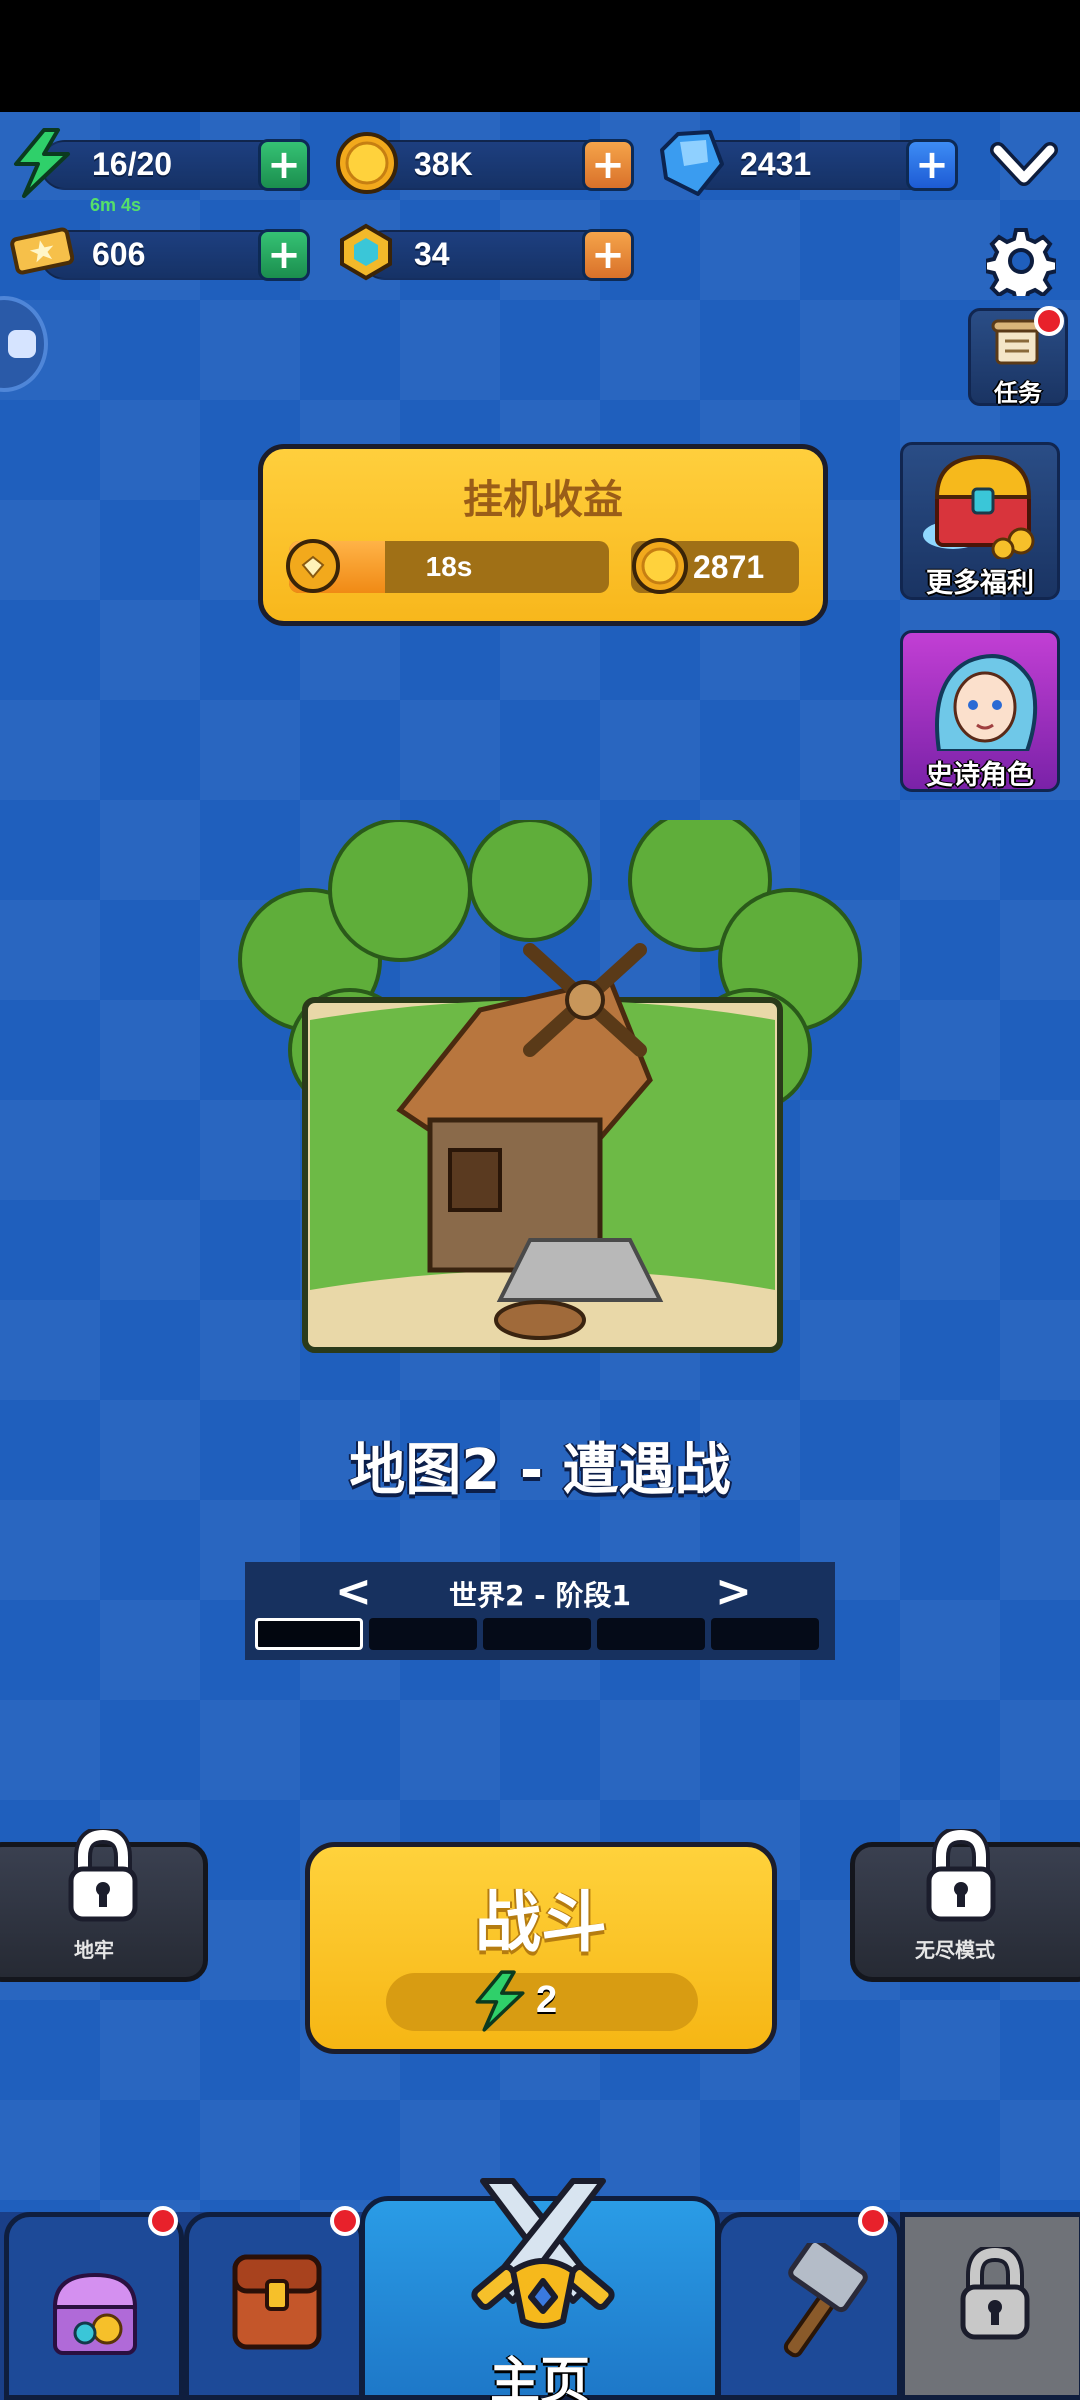 This screenshot has height=2400, width=1080. I want to click on add-tickets-button: +, so click(284, 255).